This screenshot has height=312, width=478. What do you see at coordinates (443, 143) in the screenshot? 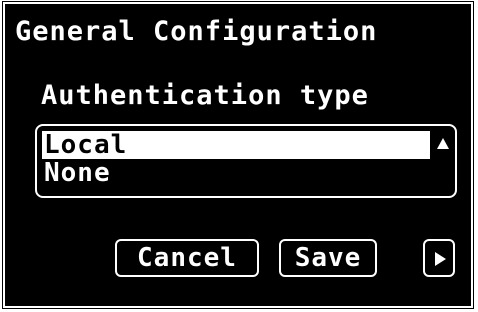
I see `scroll-up-arrow-icon` at bounding box center [443, 143].